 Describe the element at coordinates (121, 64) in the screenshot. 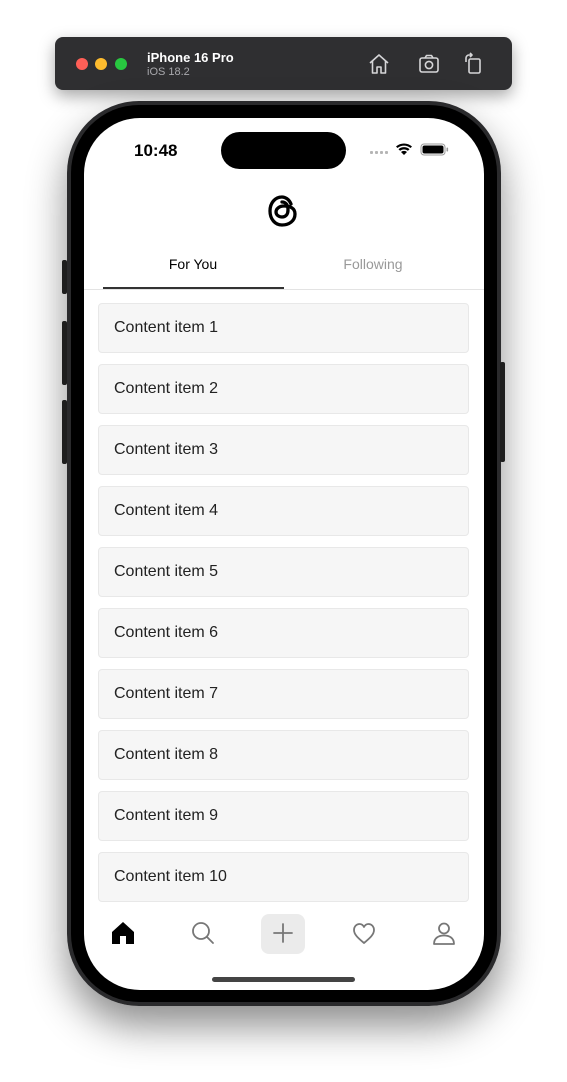

I see `zoom-window-button` at that location.